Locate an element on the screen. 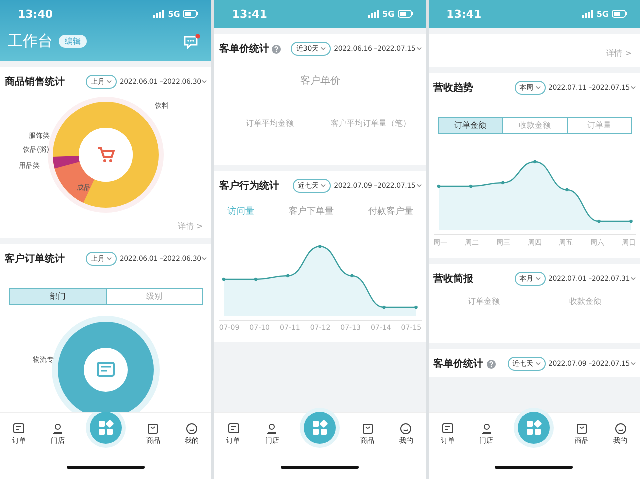 This screenshot has height=479, width=640. message-icon is located at coordinates (192, 42).